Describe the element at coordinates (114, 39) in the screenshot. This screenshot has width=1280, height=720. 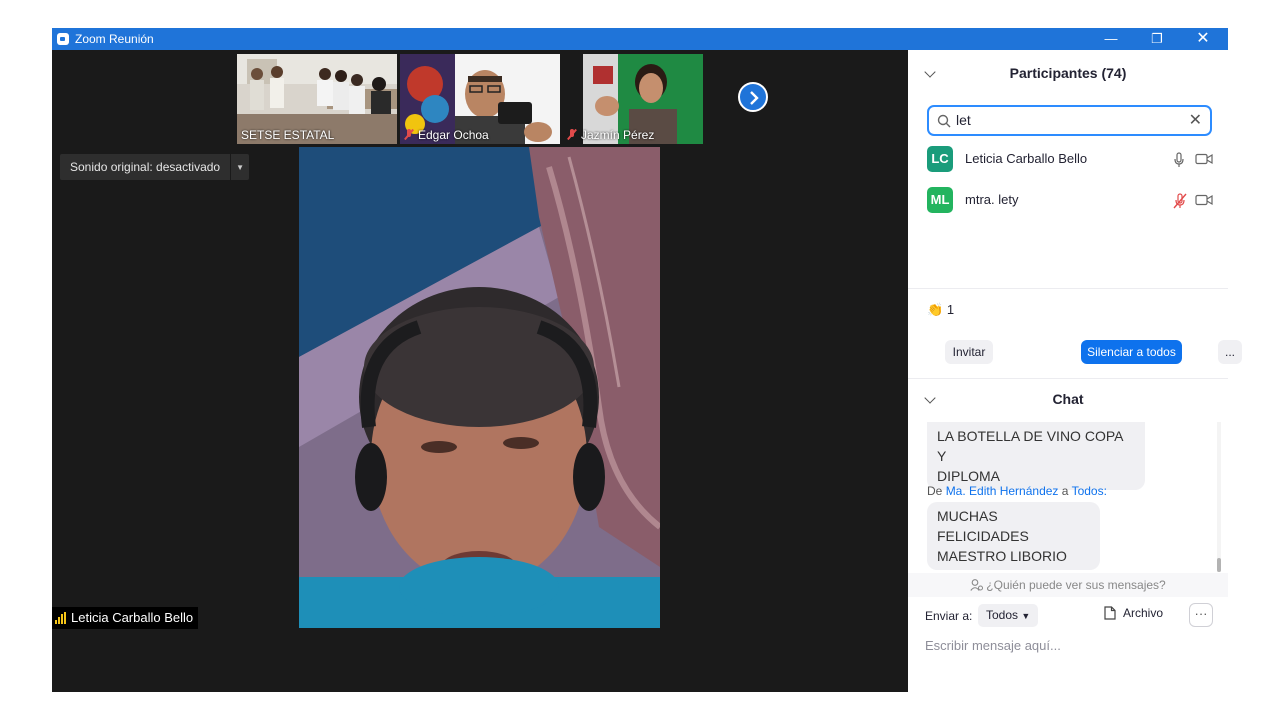
I see `window-title: Zoom Reunión` at that location.